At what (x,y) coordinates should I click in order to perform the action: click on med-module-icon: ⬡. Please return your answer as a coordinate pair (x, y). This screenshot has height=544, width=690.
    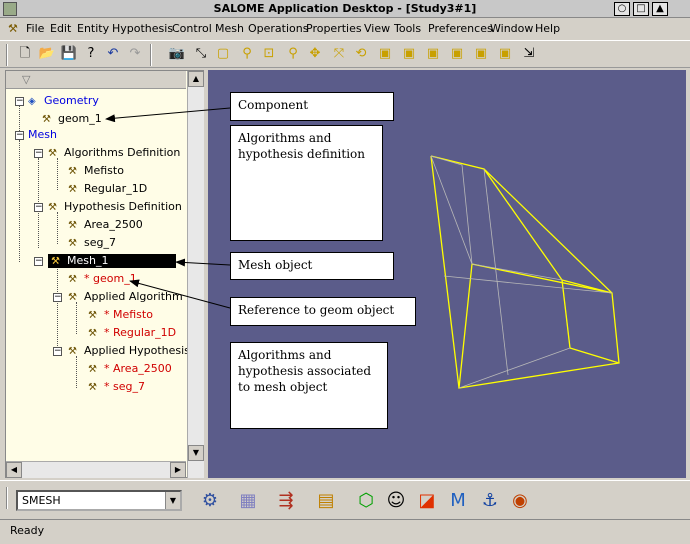
    Looking at the image, I should click on (366, 501).